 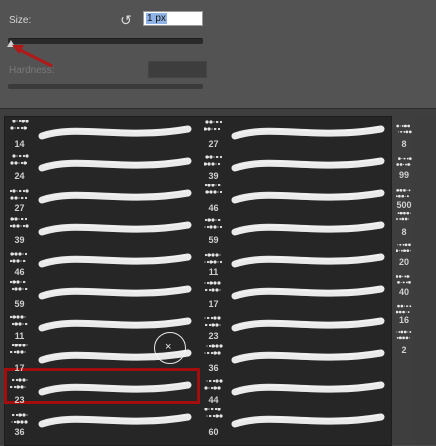 What do you see at coordinates (403, 292) in the screenshot?
I see `brush-size-label: 40` at bounding box center [403, 292].